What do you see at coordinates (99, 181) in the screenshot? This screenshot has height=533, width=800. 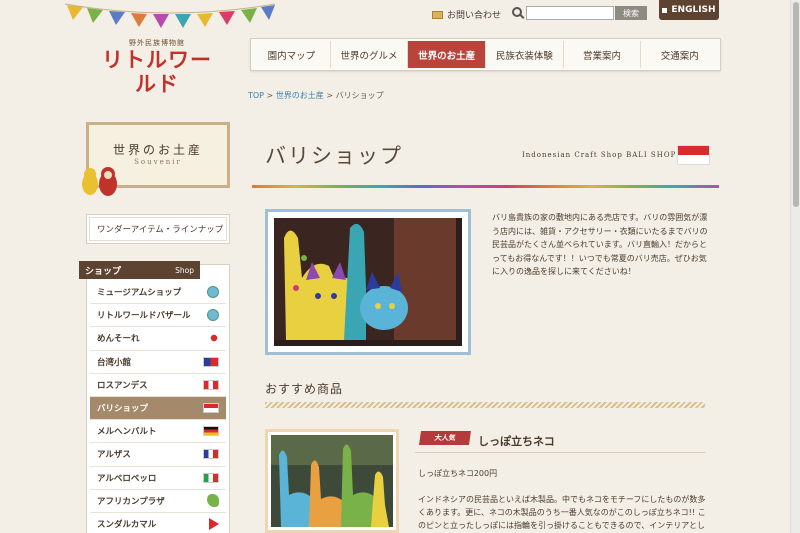 I see `doll-illustration` at bounding box center [99, 181].